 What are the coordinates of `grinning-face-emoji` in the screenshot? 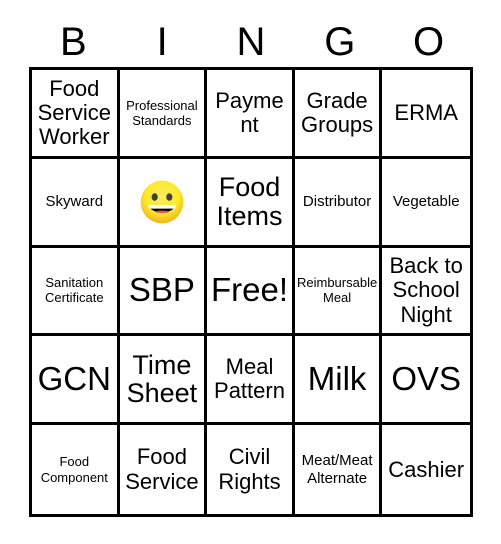 It's located at (162, 202).